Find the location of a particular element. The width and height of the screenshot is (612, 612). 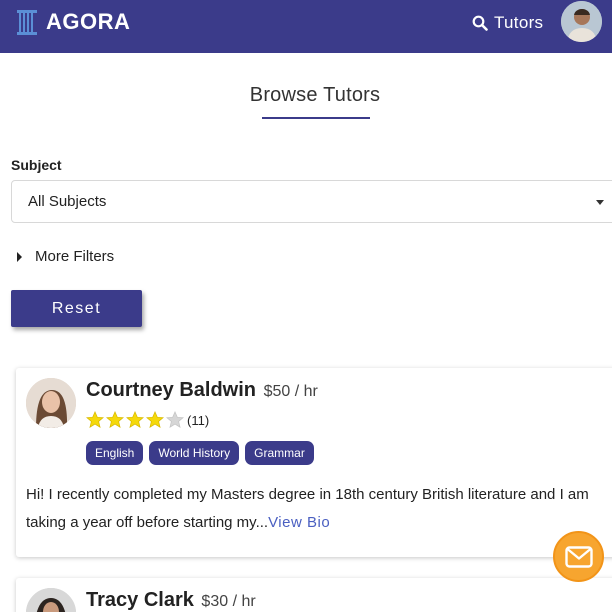

column-icon is located at coordinates (27, 22).